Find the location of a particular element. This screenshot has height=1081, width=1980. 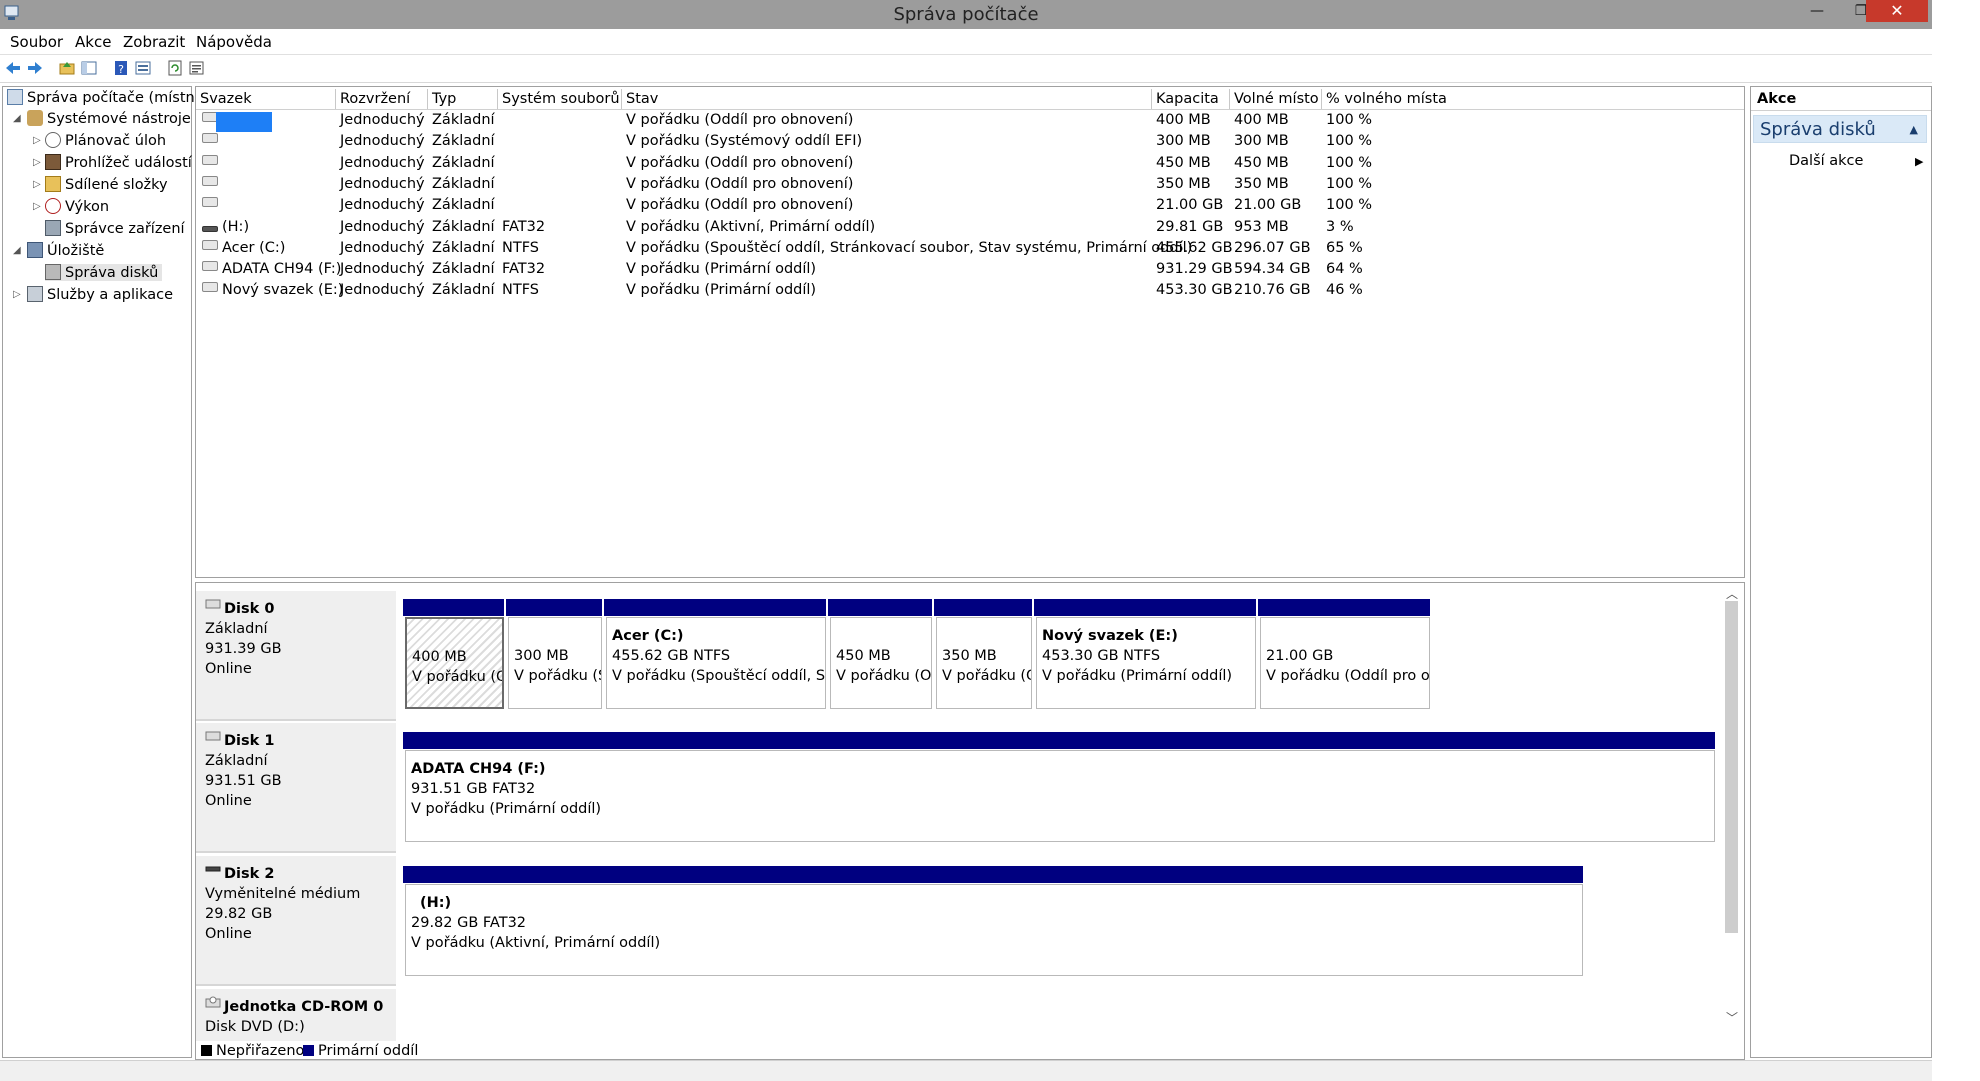

disk-0-info: Disk 0 Základní 931.39 GB Online is located at coordinates (296, 656).